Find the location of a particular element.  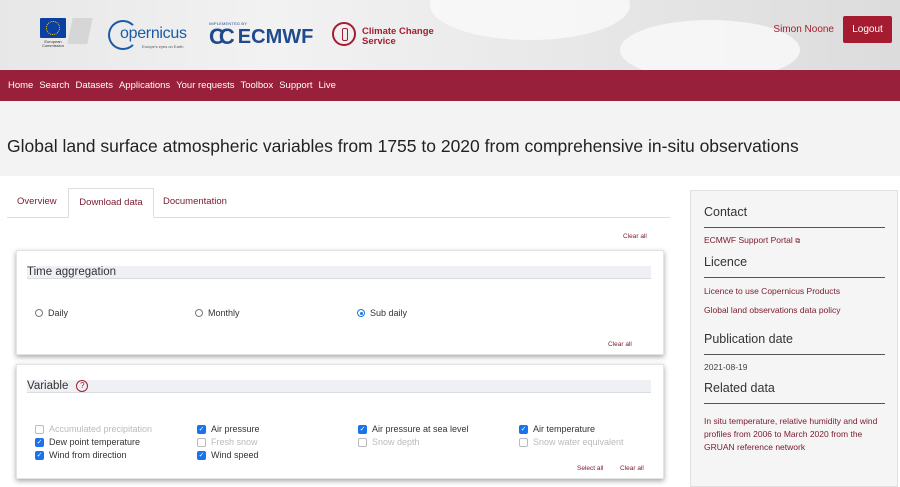

checkbox-accumulated-precipitation: Accumulated precipitation is located at coordinates (93, 429).